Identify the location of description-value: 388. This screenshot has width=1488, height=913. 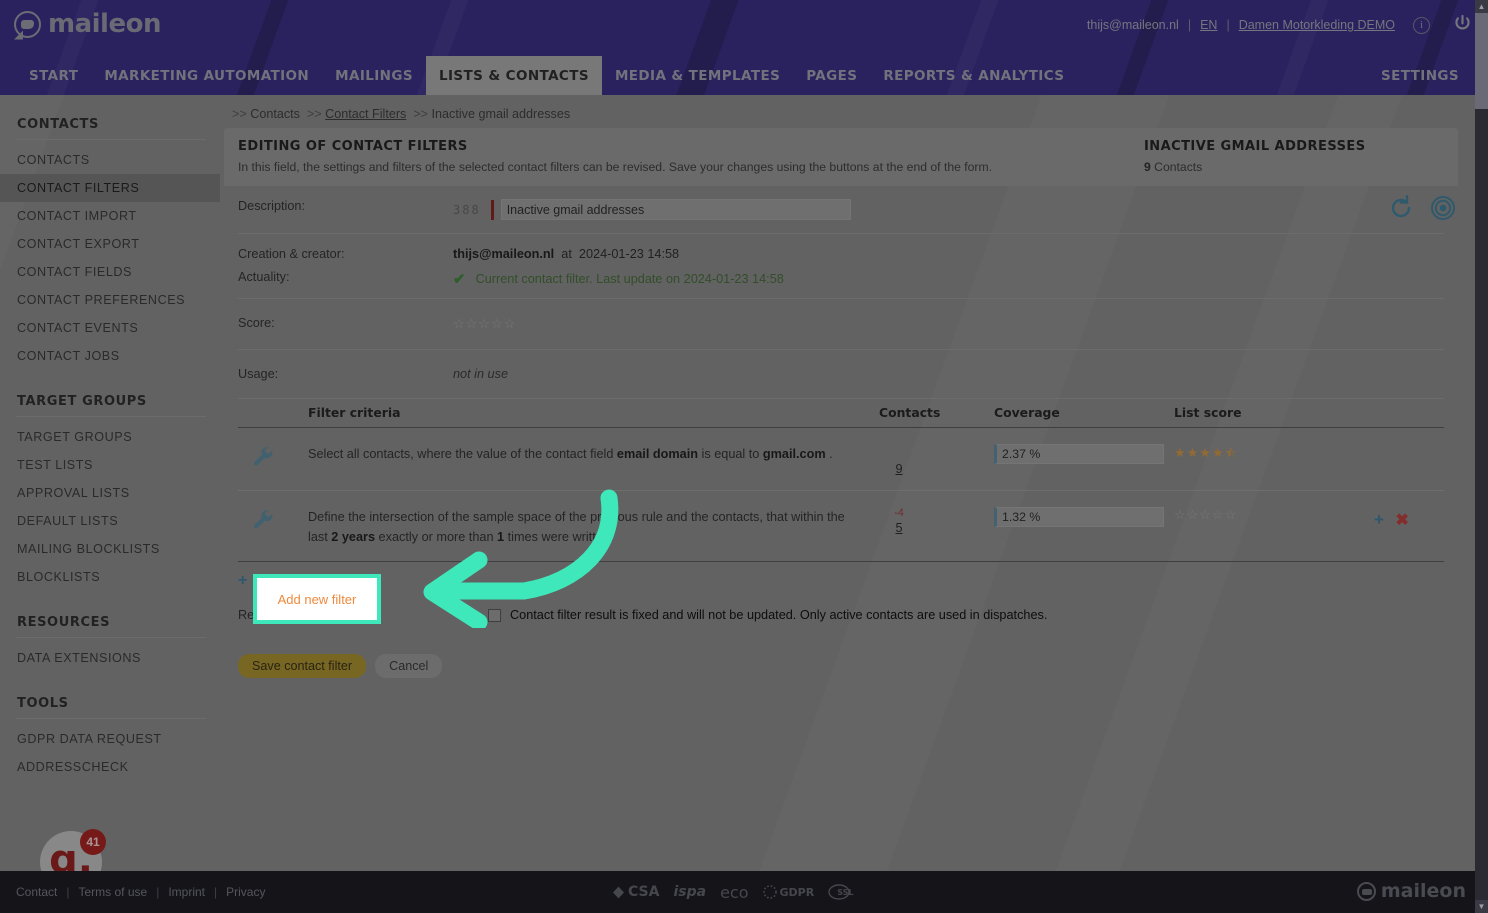
(948, 209).